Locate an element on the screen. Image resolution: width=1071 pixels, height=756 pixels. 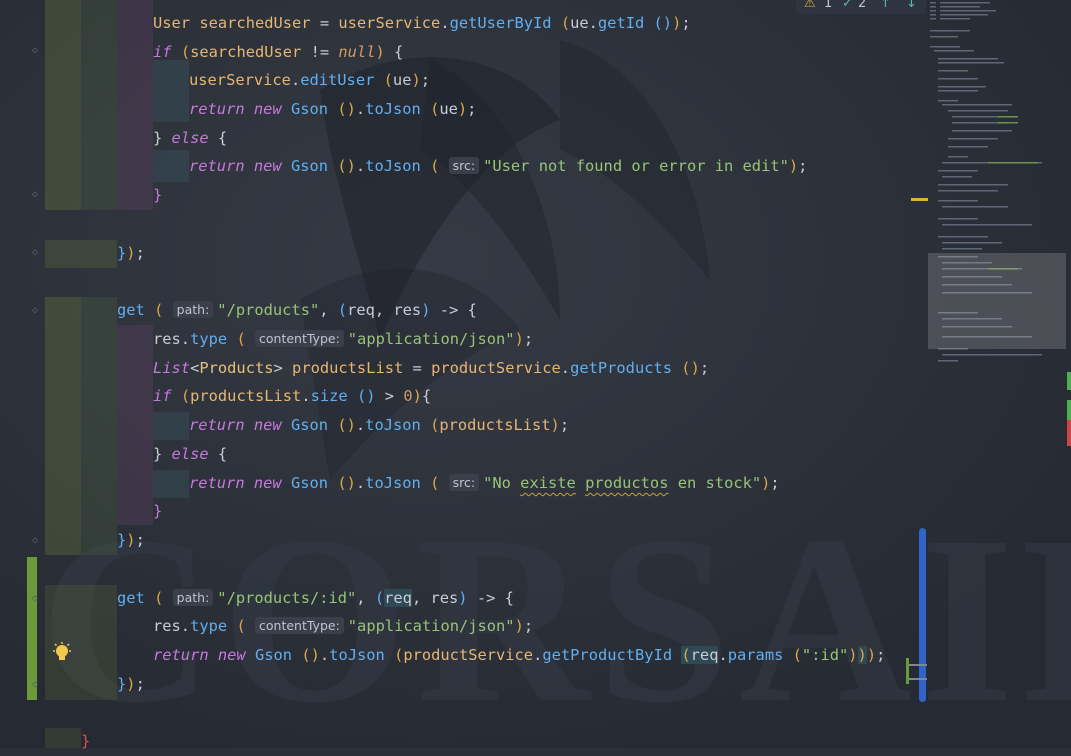
code-token: req is located at coordinates (704, 655).